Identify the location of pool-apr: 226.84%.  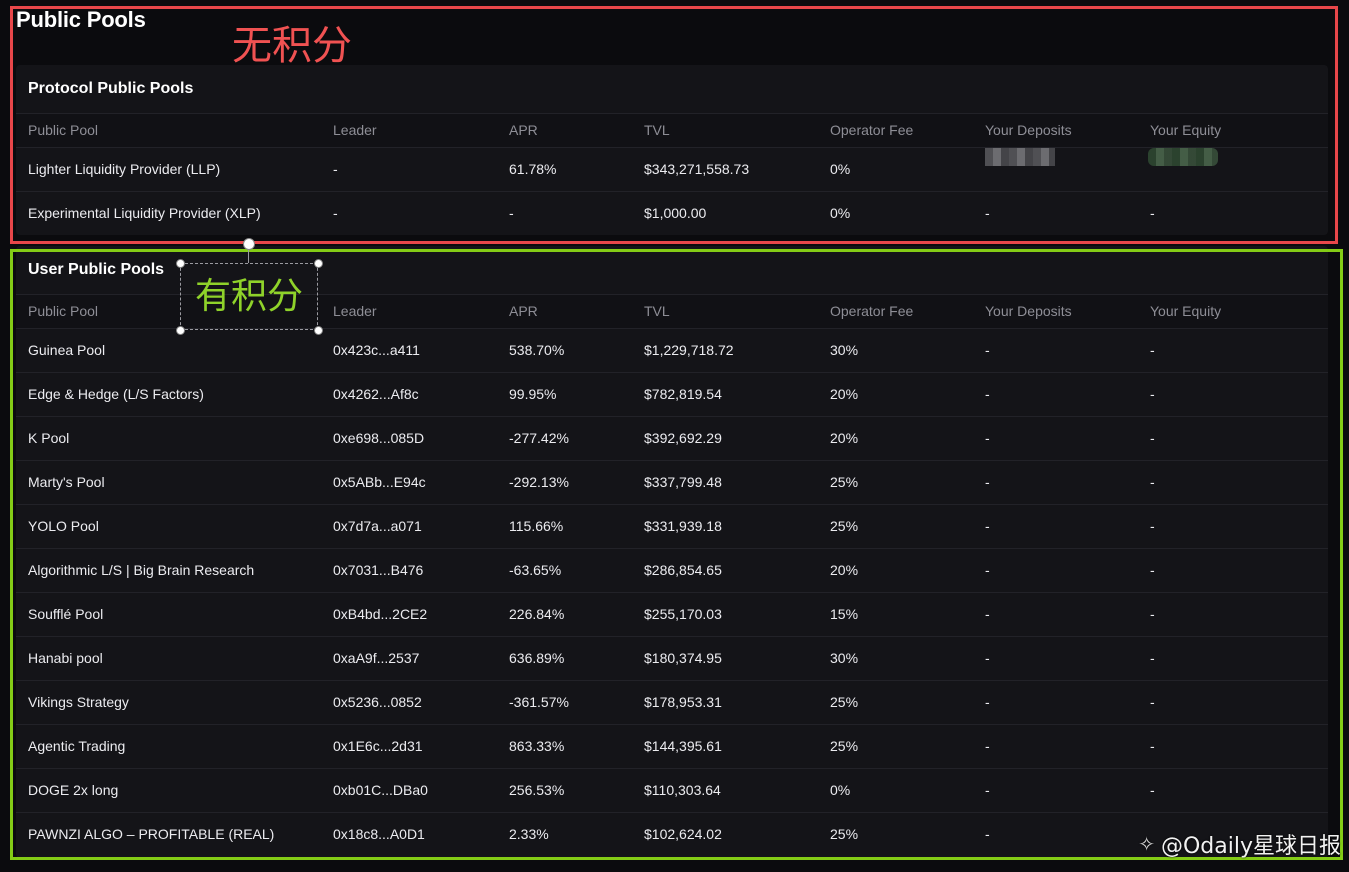
(537, 614).